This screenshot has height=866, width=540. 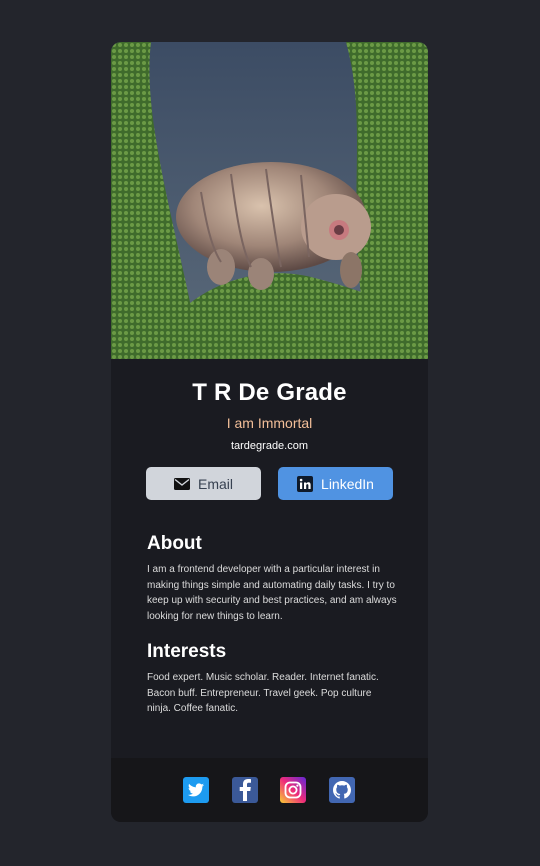 I want to click on linkedin-button: LinkedIn, so click(x=335, y=483).